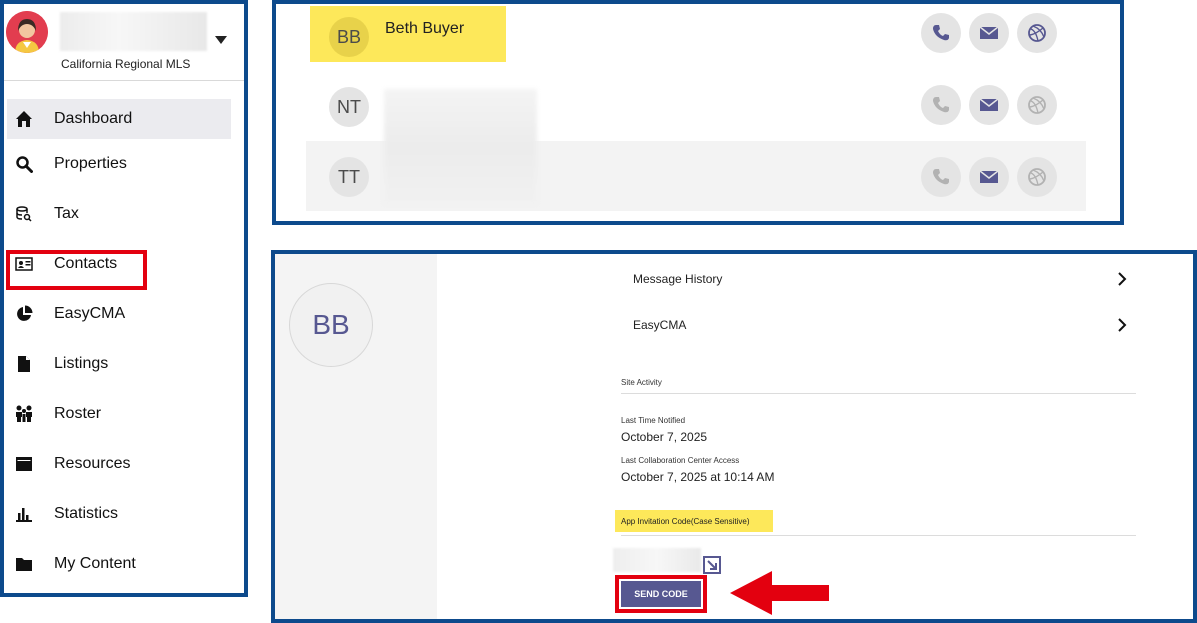  What do you see at coordinates (86, 263) in the screenshot?
I see `sidebar-item-label: Contacts` at bounding box center [86, 263].